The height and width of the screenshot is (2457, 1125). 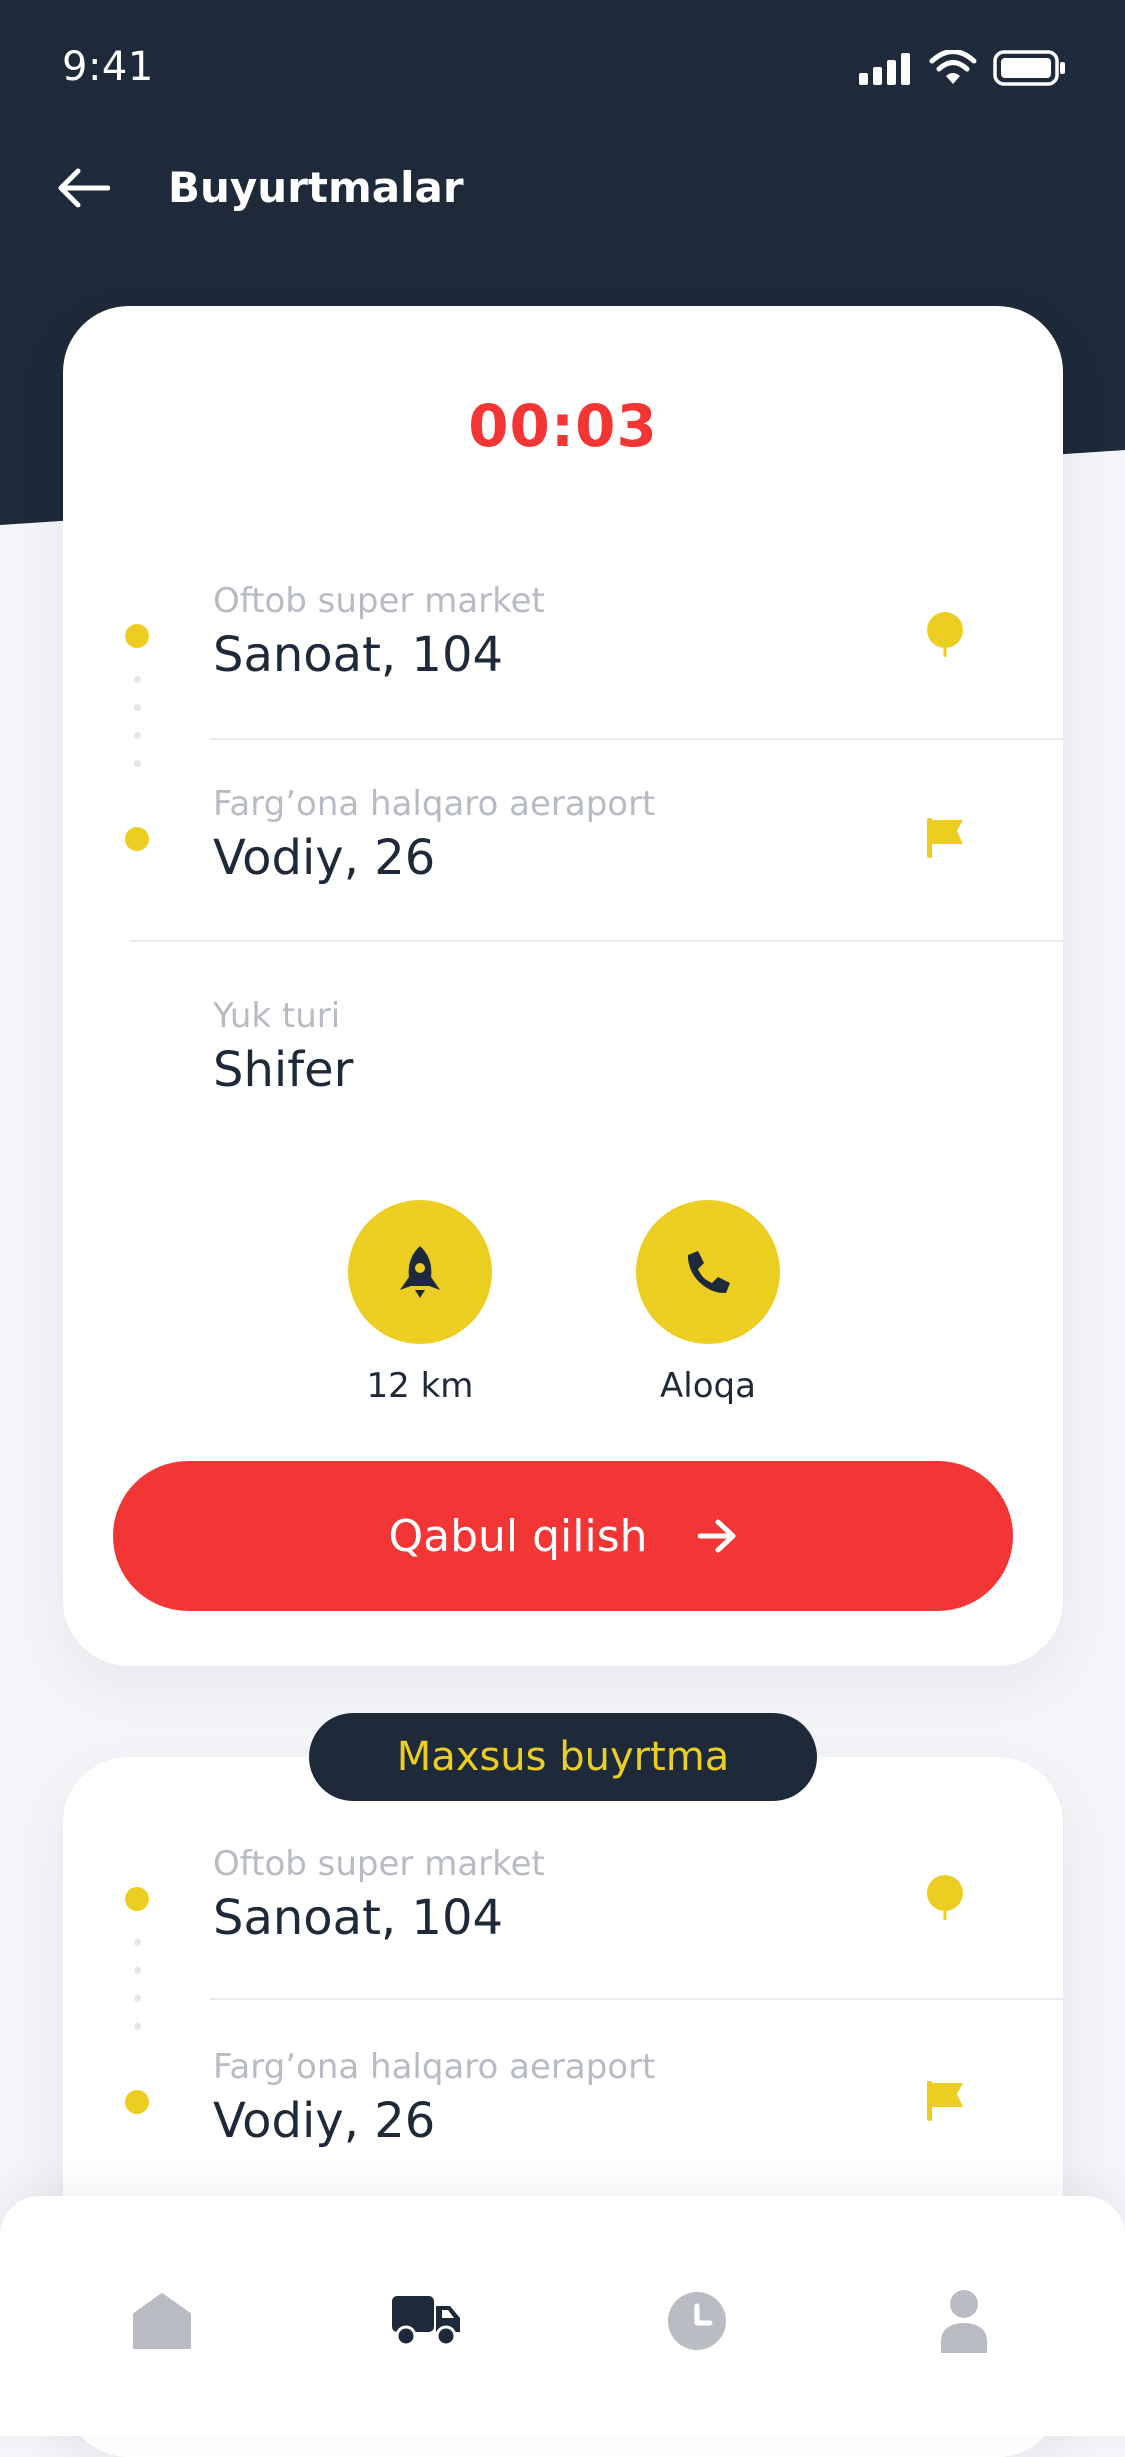 I want to click on clock-icon, so click(x=697, y=2321).